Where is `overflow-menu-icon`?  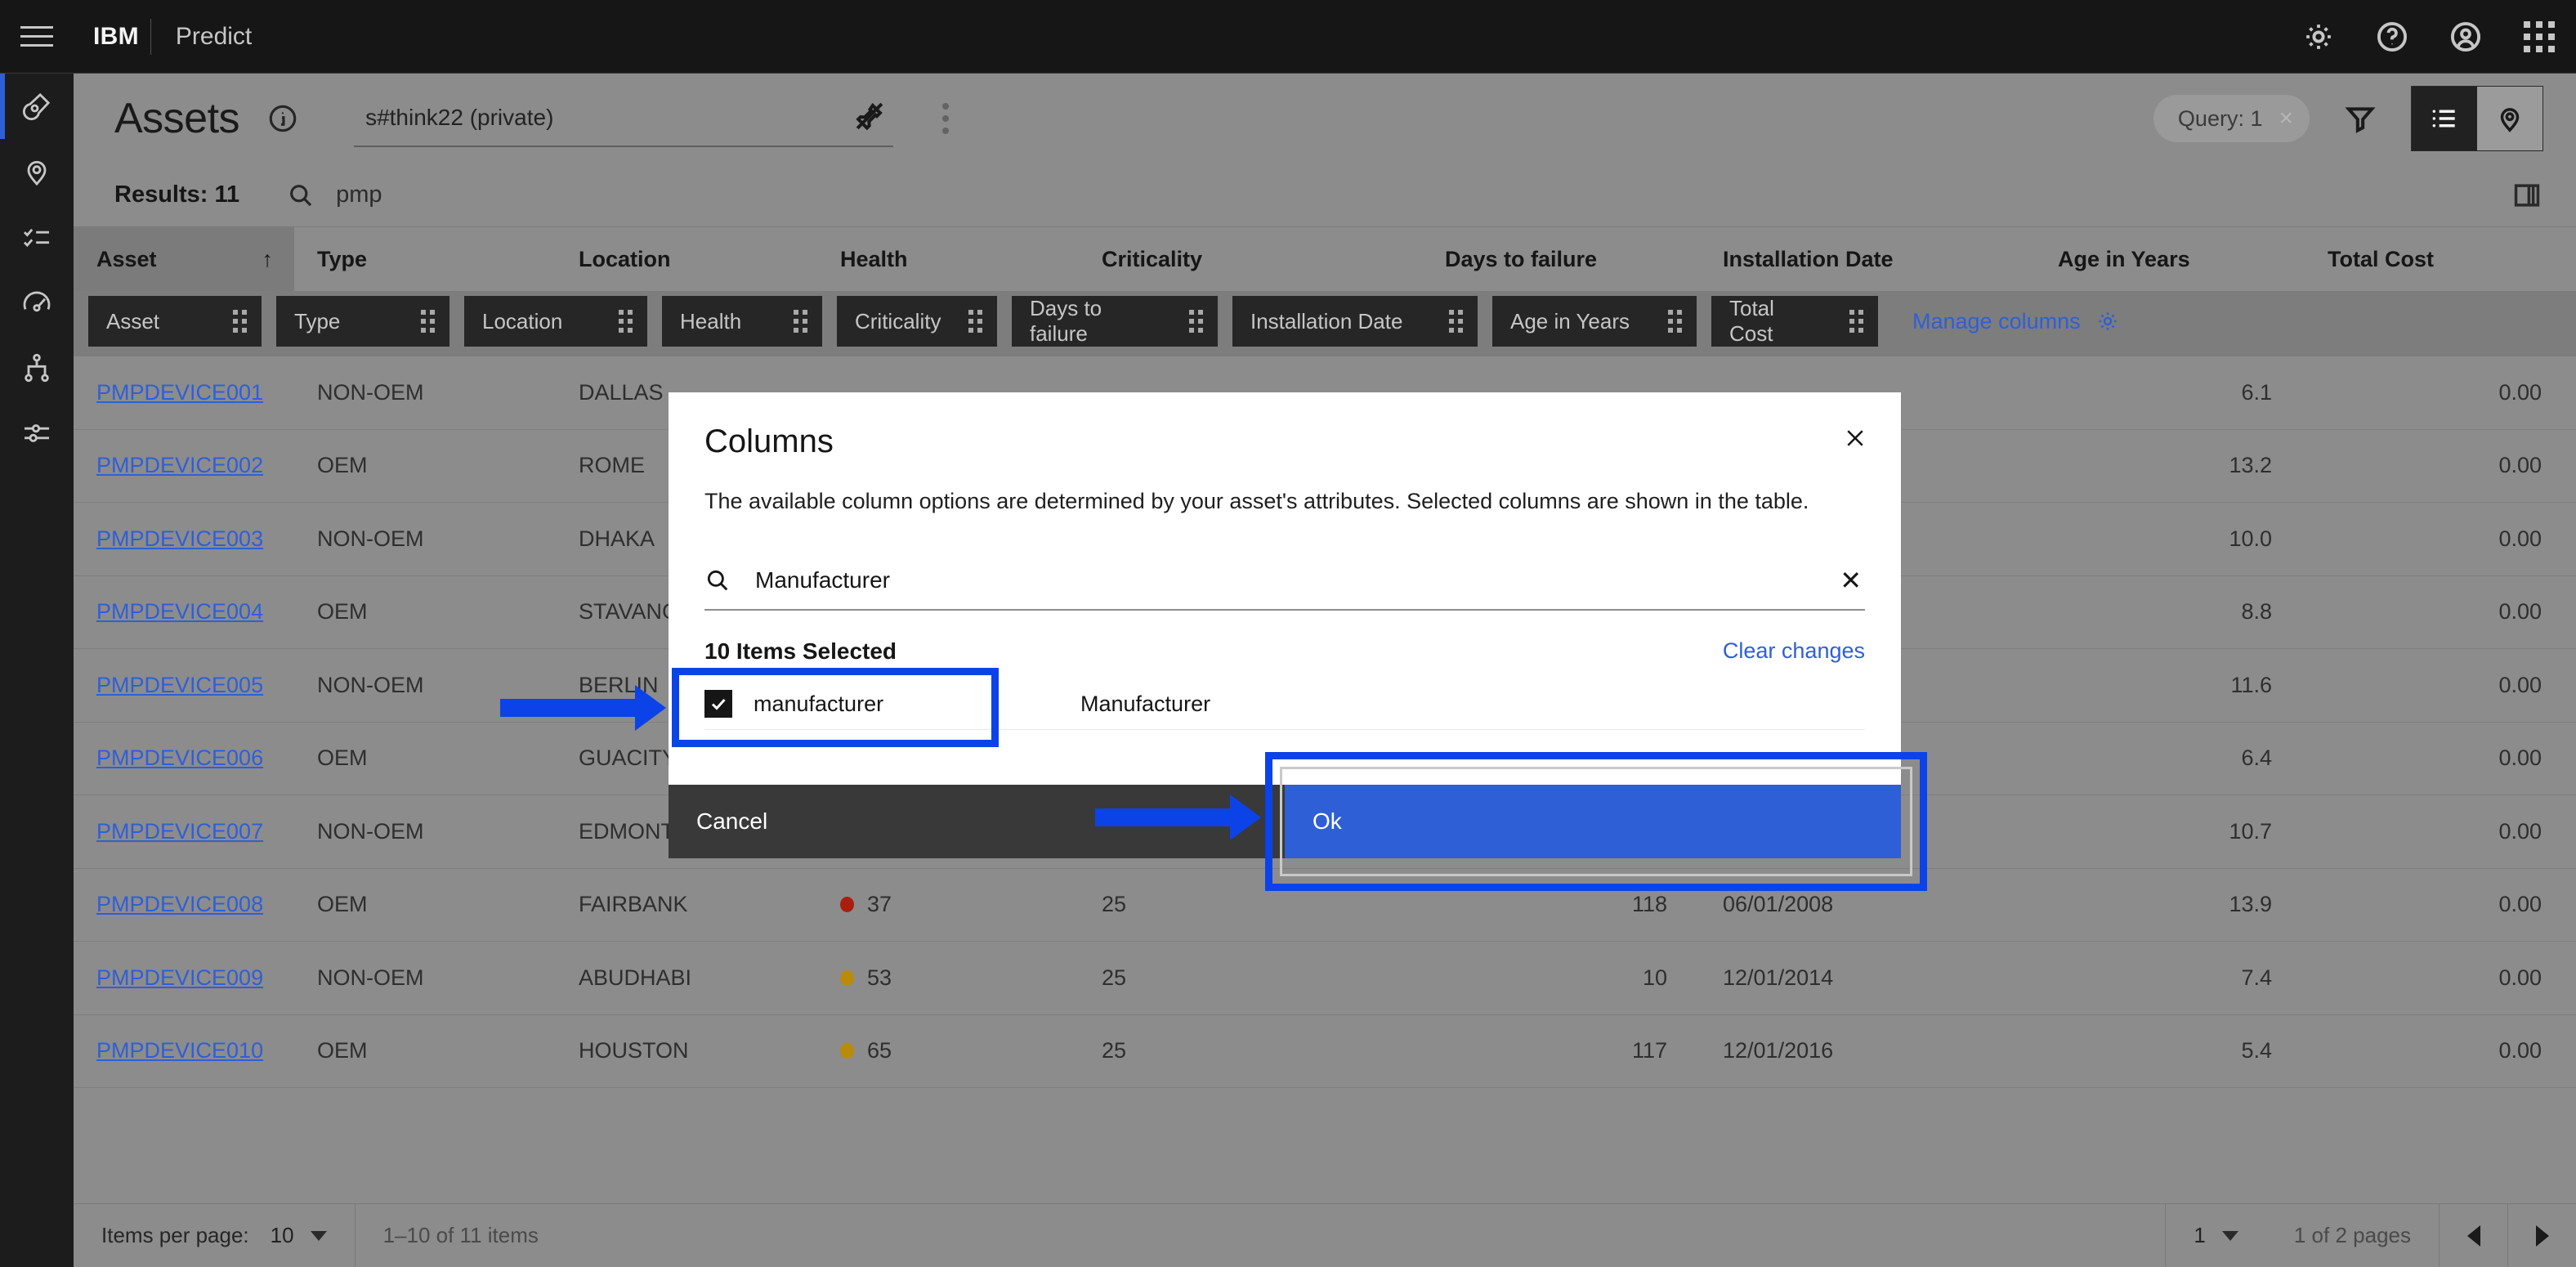 overflow-menu-icon is located at coordinates (946, 118).